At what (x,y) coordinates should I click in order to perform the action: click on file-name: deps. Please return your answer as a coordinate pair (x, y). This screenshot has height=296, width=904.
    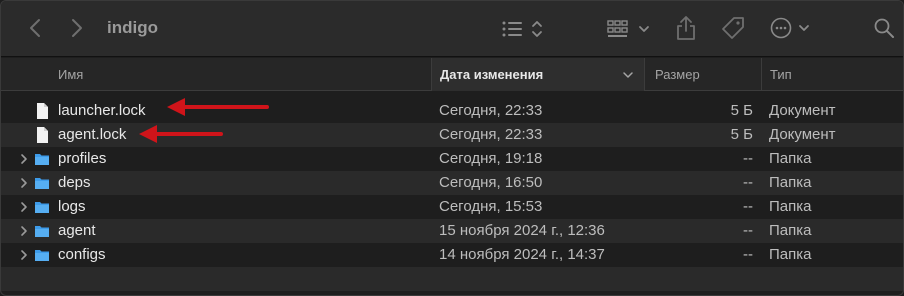
    Looking at the image, I should click on (74, 182).